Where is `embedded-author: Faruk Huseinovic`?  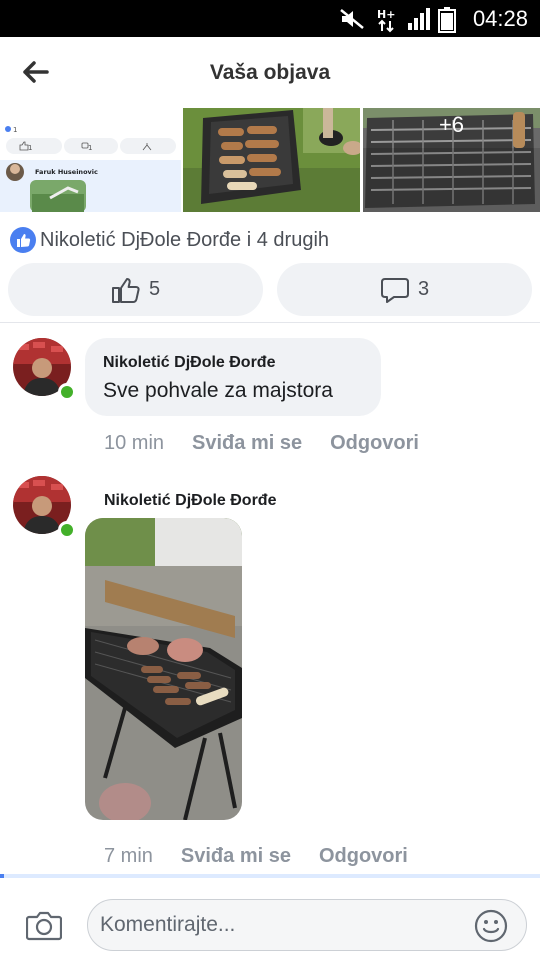
embedded-author: Faruk Huseinovic is located at coordinates (66, 172).